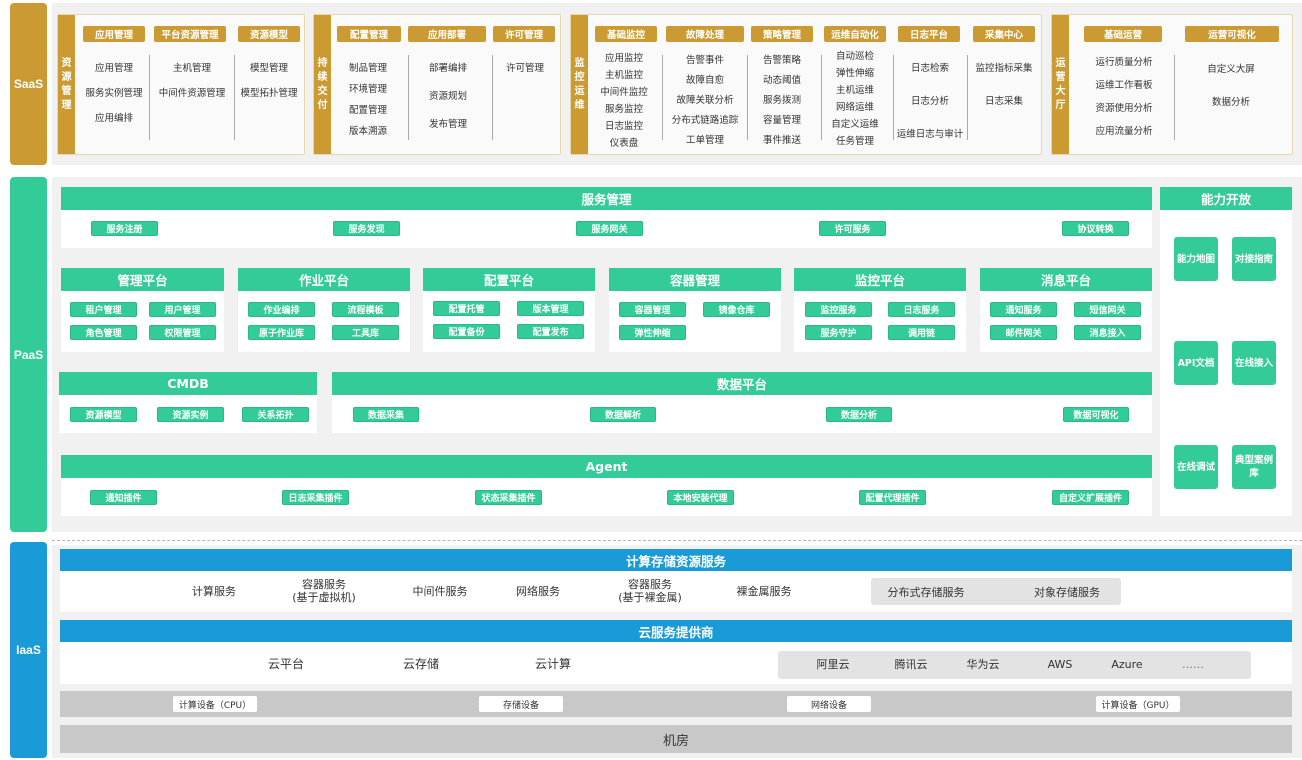  I want to click on platform-item: 容器管理, so click(652, 309).